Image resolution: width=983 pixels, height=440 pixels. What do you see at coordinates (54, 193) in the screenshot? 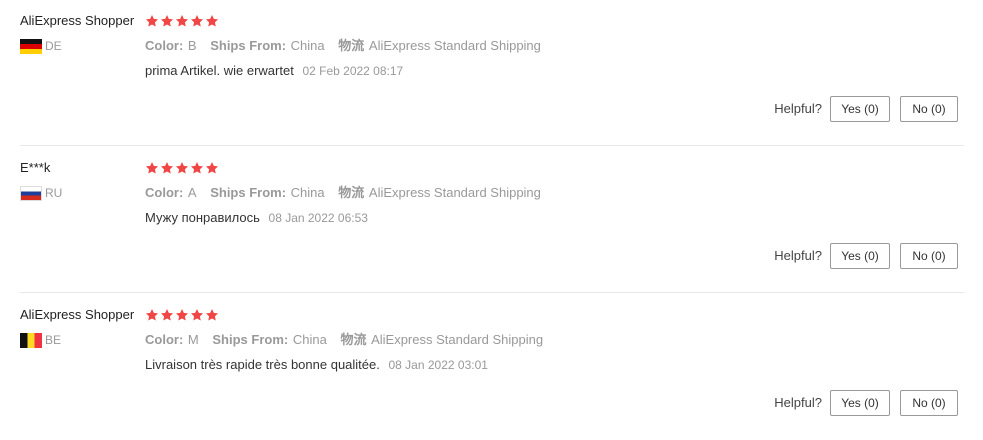
I see `country-code: RU` at bounding box center [54, 193].